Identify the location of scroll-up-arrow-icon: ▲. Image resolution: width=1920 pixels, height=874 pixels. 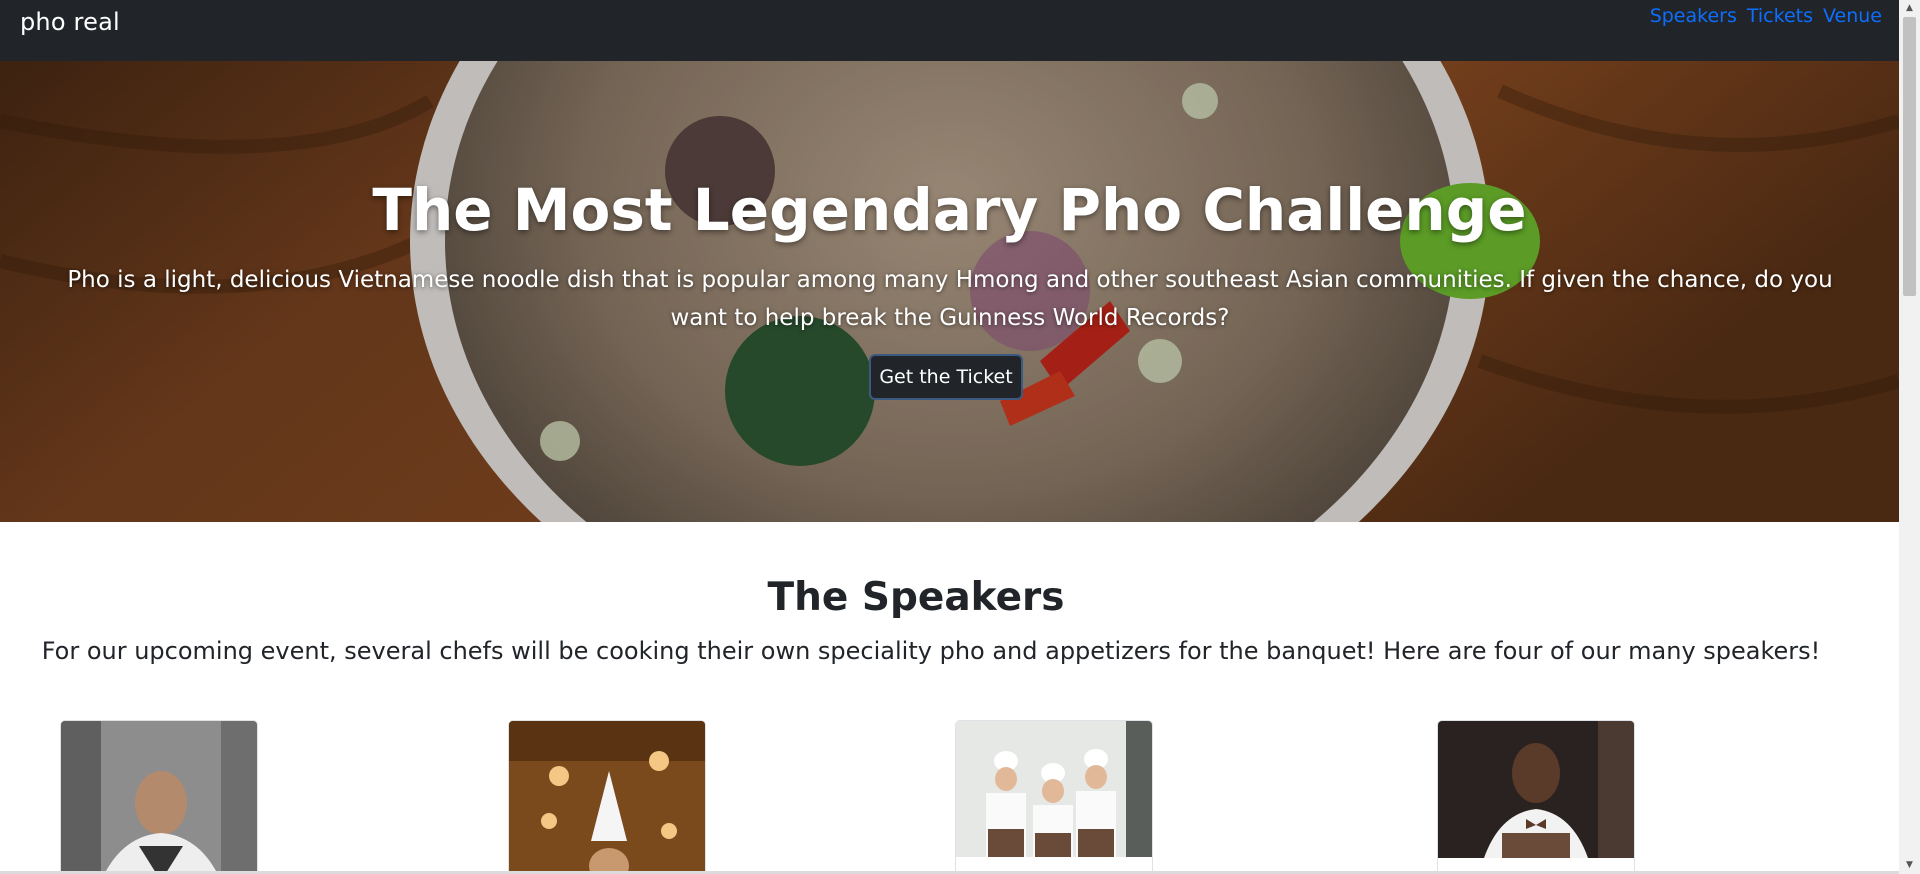
(1909, 8).